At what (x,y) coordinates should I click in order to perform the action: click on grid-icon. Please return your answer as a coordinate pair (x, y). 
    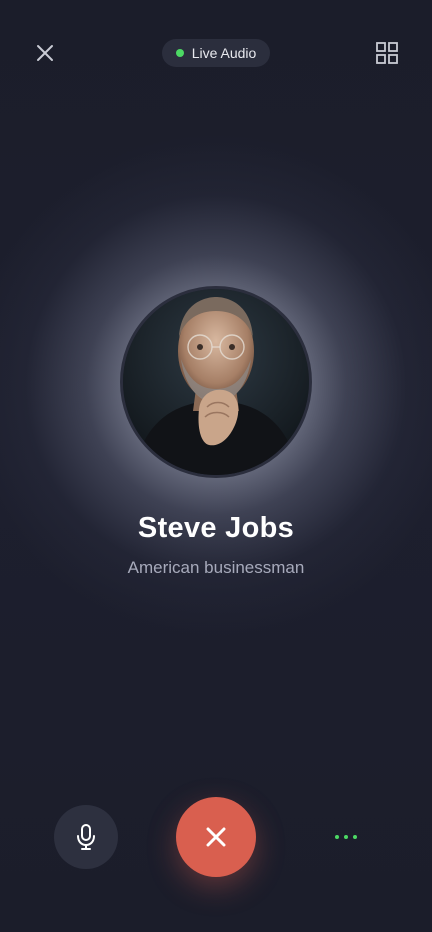
    Looking at the image, I should click on (387, 53).